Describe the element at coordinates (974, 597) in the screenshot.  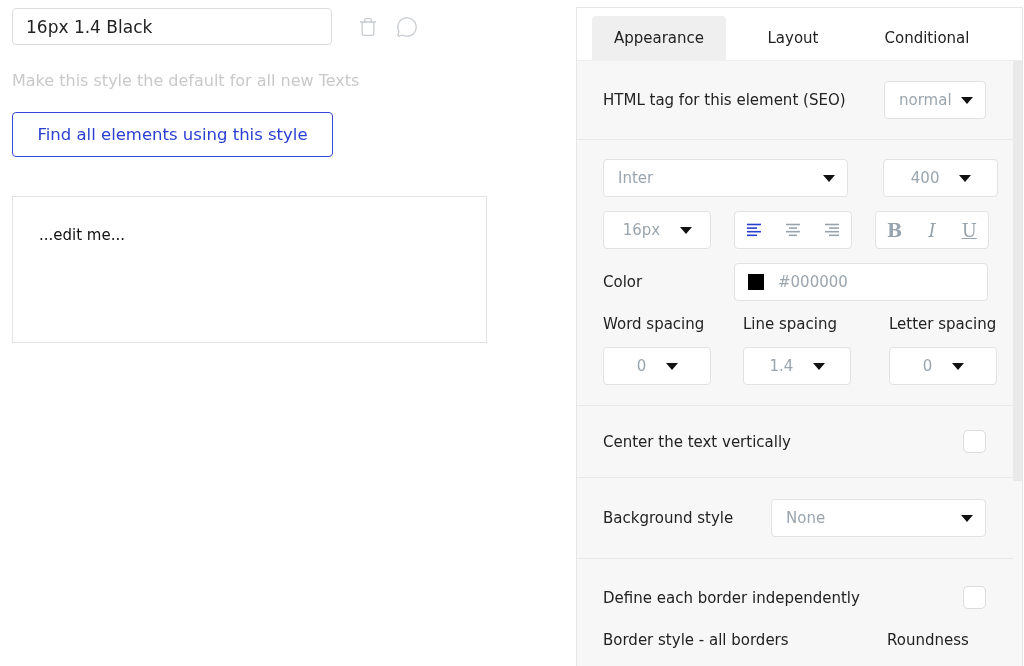
I see `independent-border-checkbox` at that location.